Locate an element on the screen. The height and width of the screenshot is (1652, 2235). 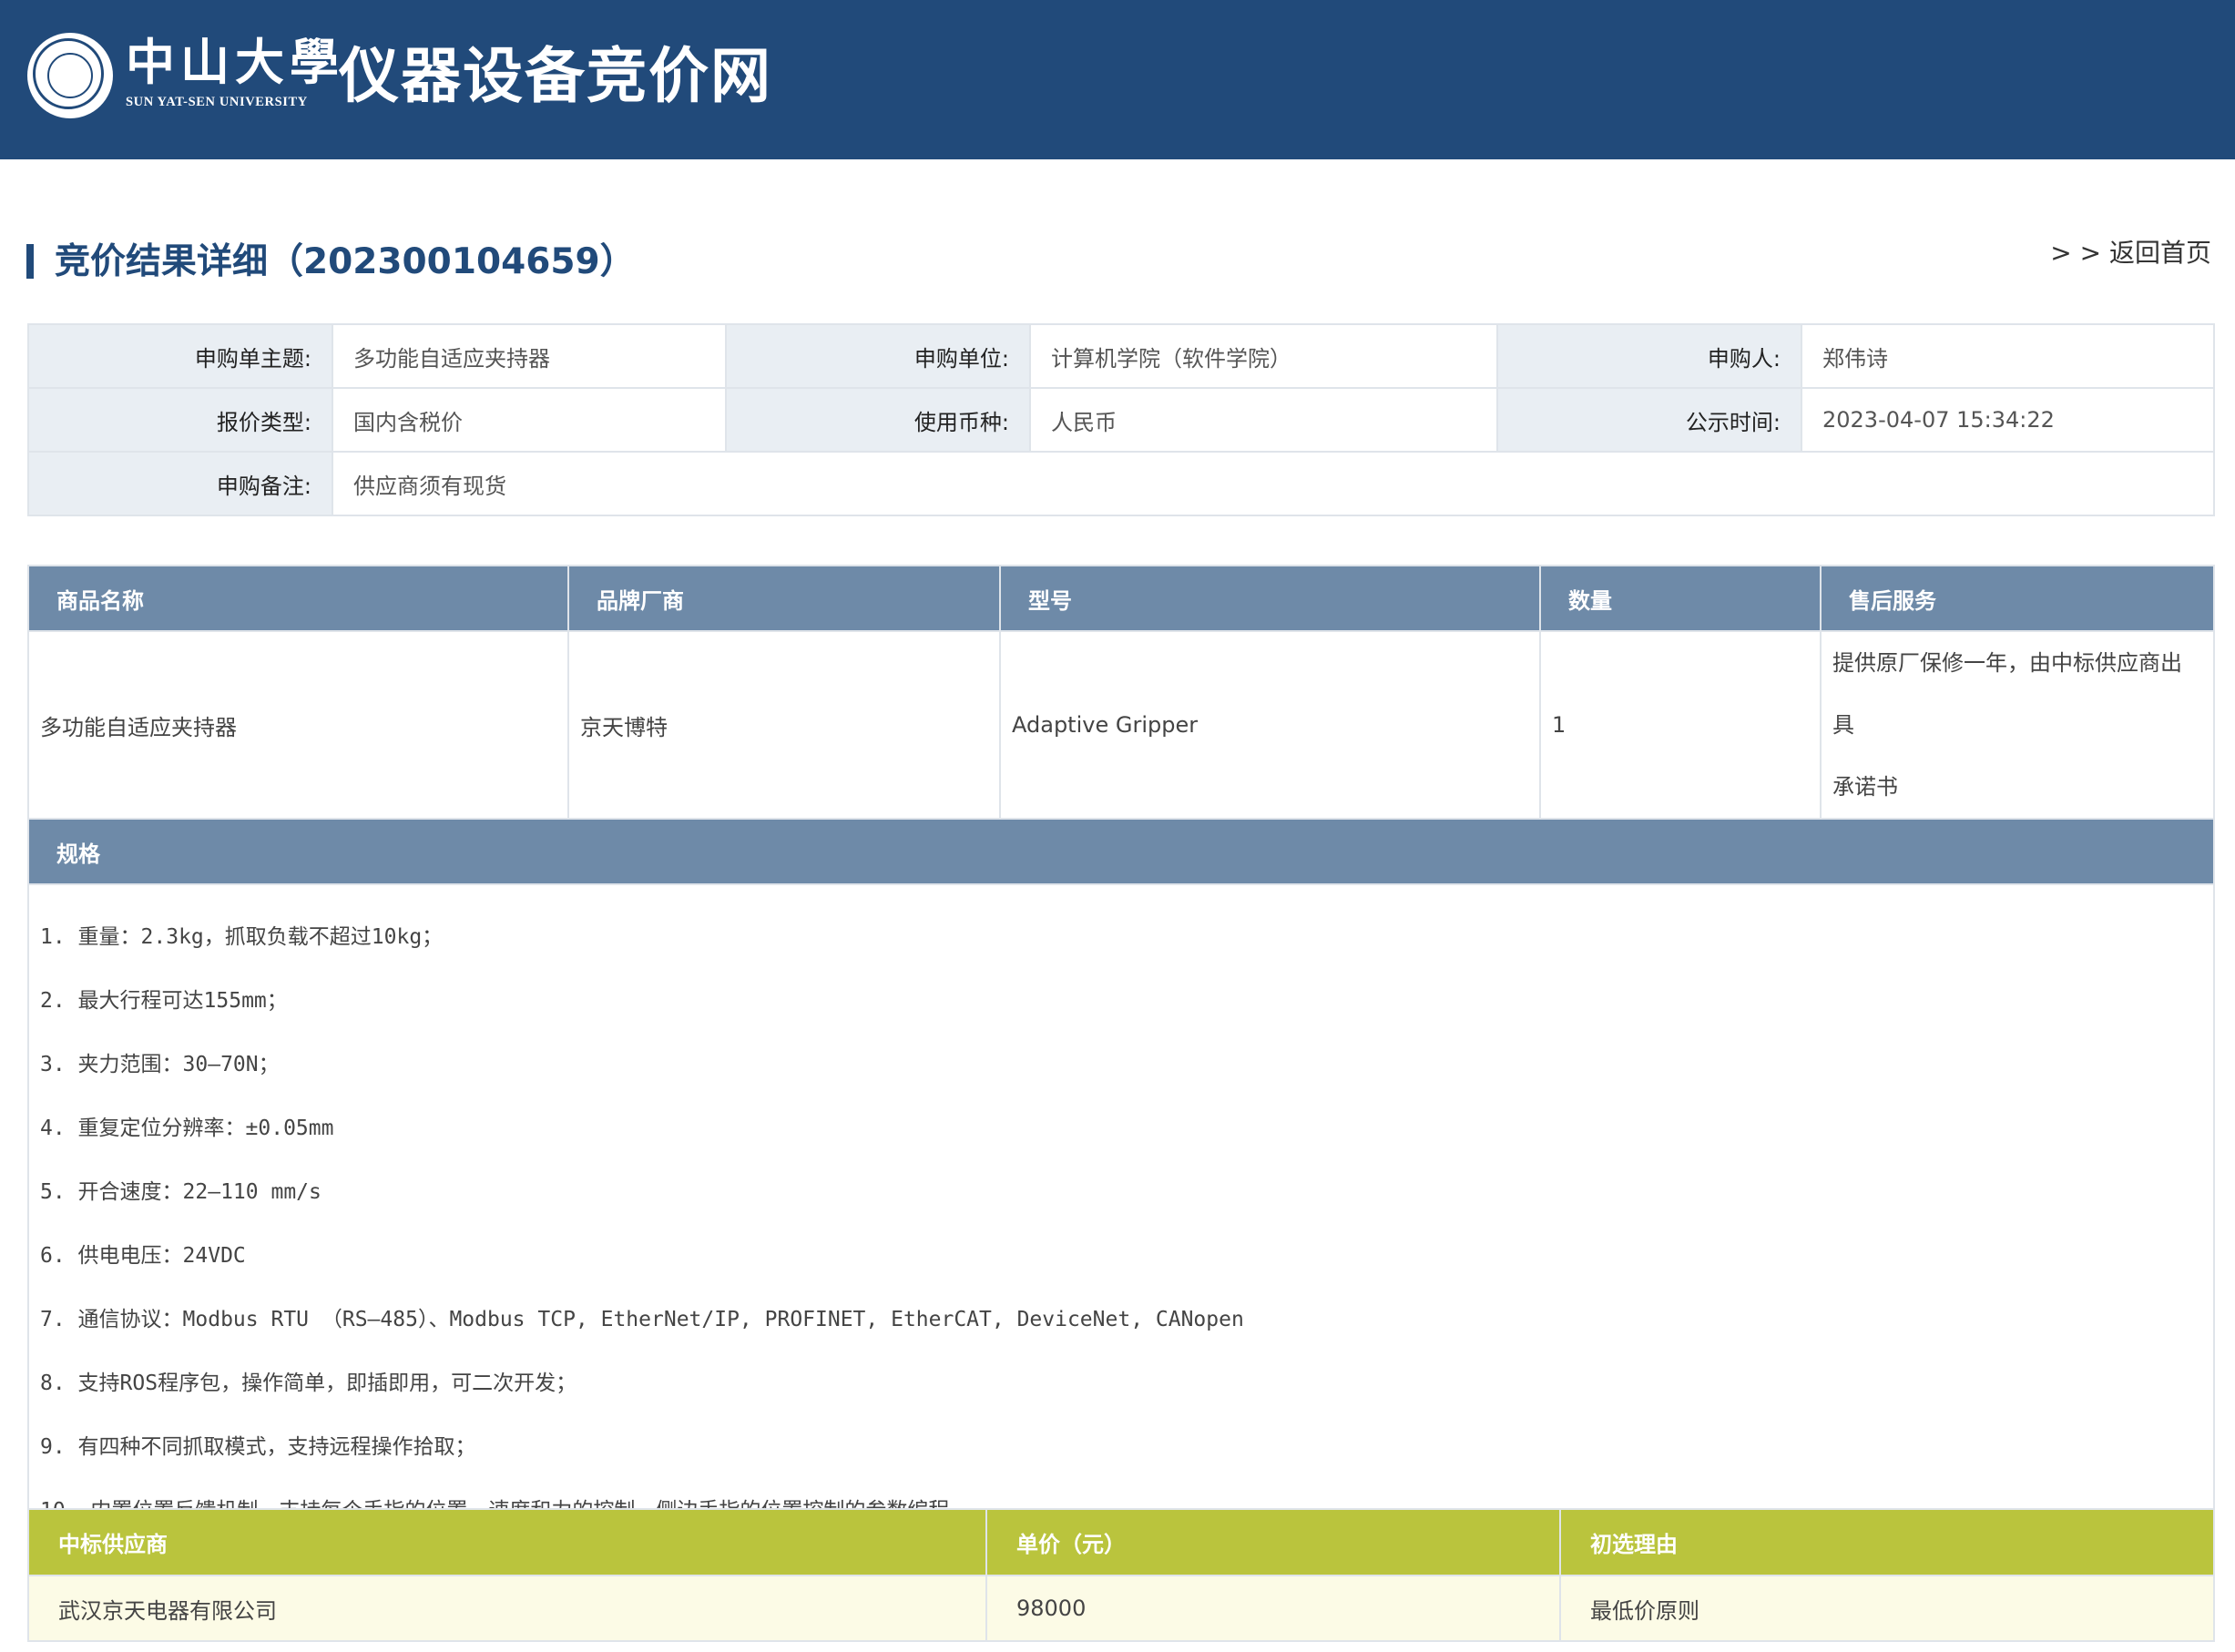
bid-result-table: 中标供应商 单价（元） 初选理由 武汉京天电器有限公司 98000 最低价原则 is located at coordinates (1121, 1575).